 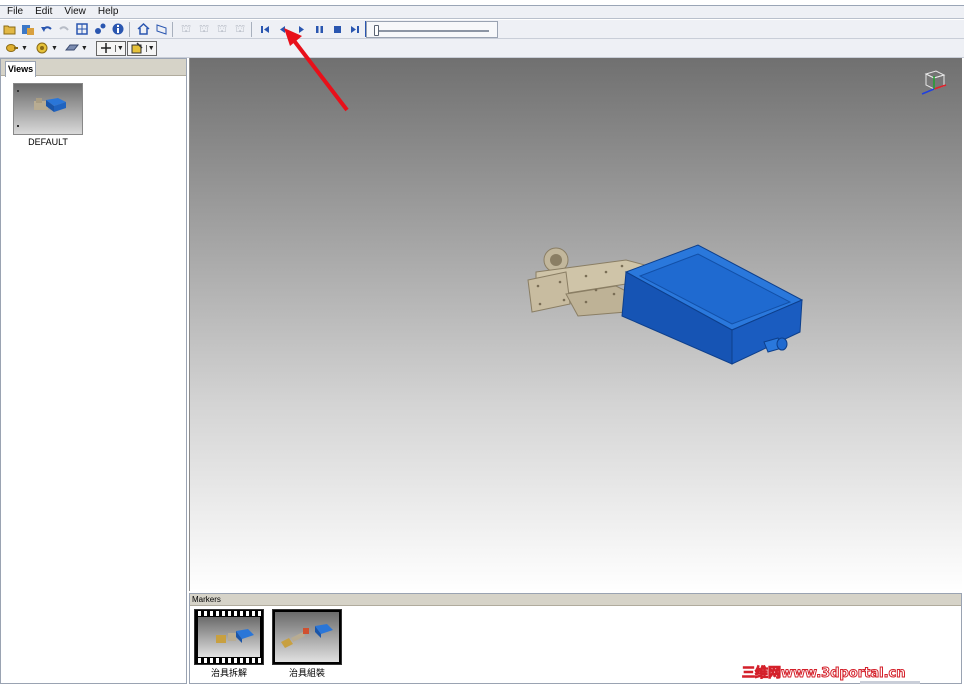 I want to click on home-view-icon, so click(x=143, y=29).